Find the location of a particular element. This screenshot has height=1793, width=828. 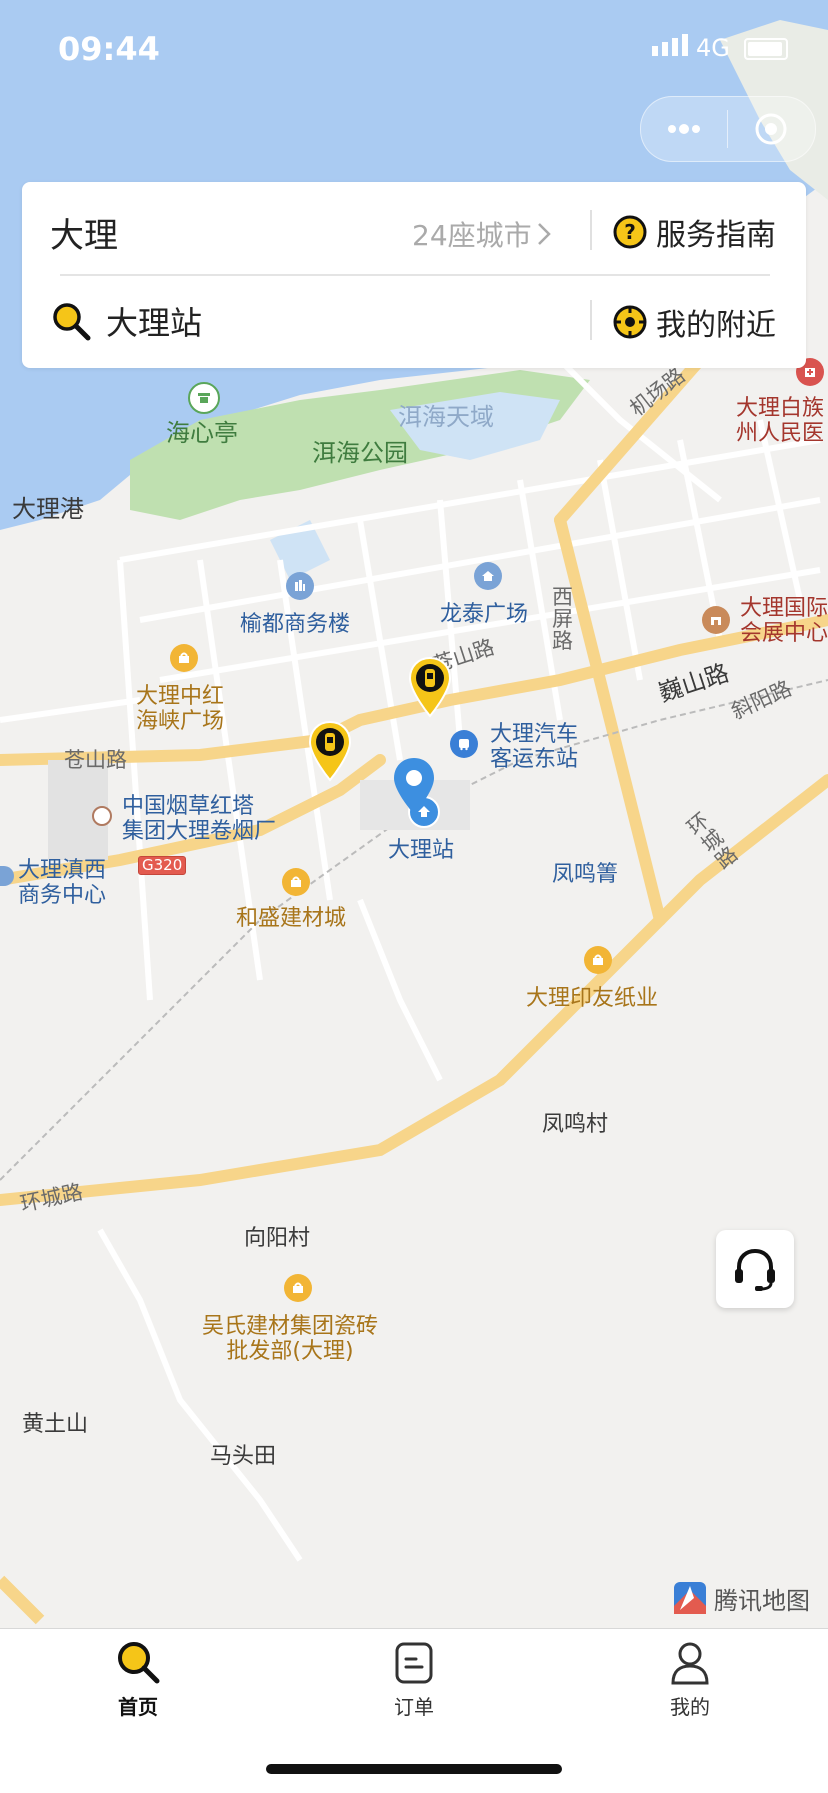

map-label-dali-station: 大理站 is located at coordinates (421, 850).